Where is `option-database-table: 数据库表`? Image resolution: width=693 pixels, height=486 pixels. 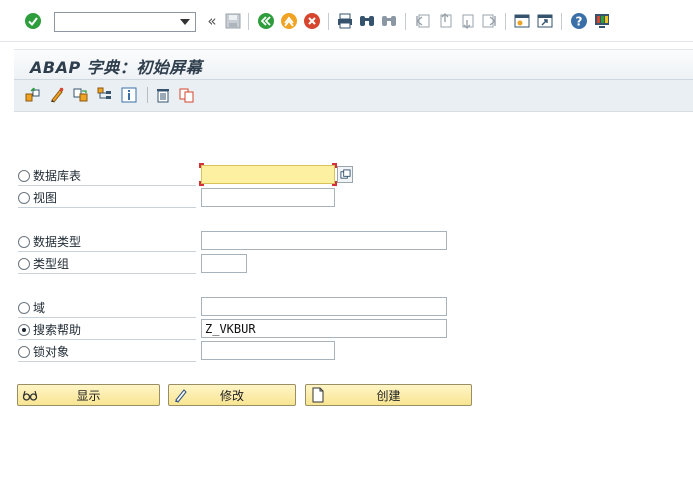 option-database-table: 数据库表 is located at coordinates (107, 176).